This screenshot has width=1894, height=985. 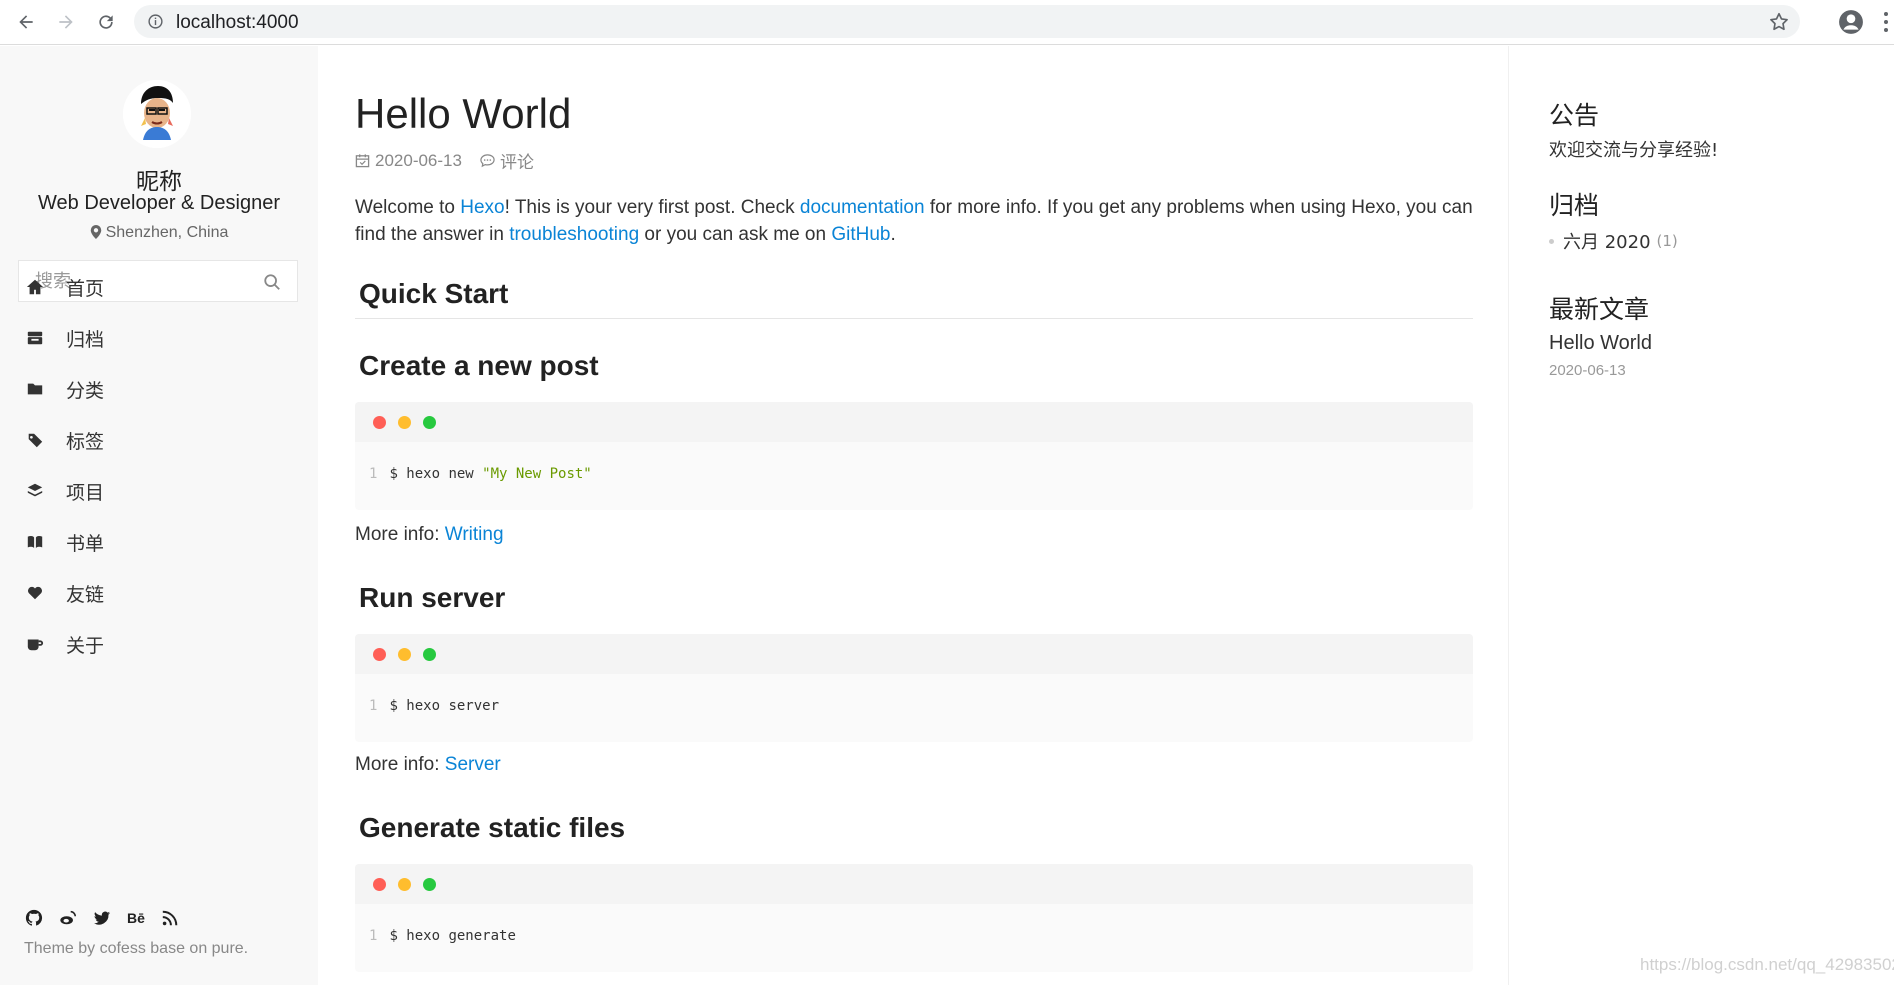 What do you see at coordinates (1587, 370) in the screenshot?
I see `recent-post-date: 2020-06-13` at bounding box center [1587, 370].